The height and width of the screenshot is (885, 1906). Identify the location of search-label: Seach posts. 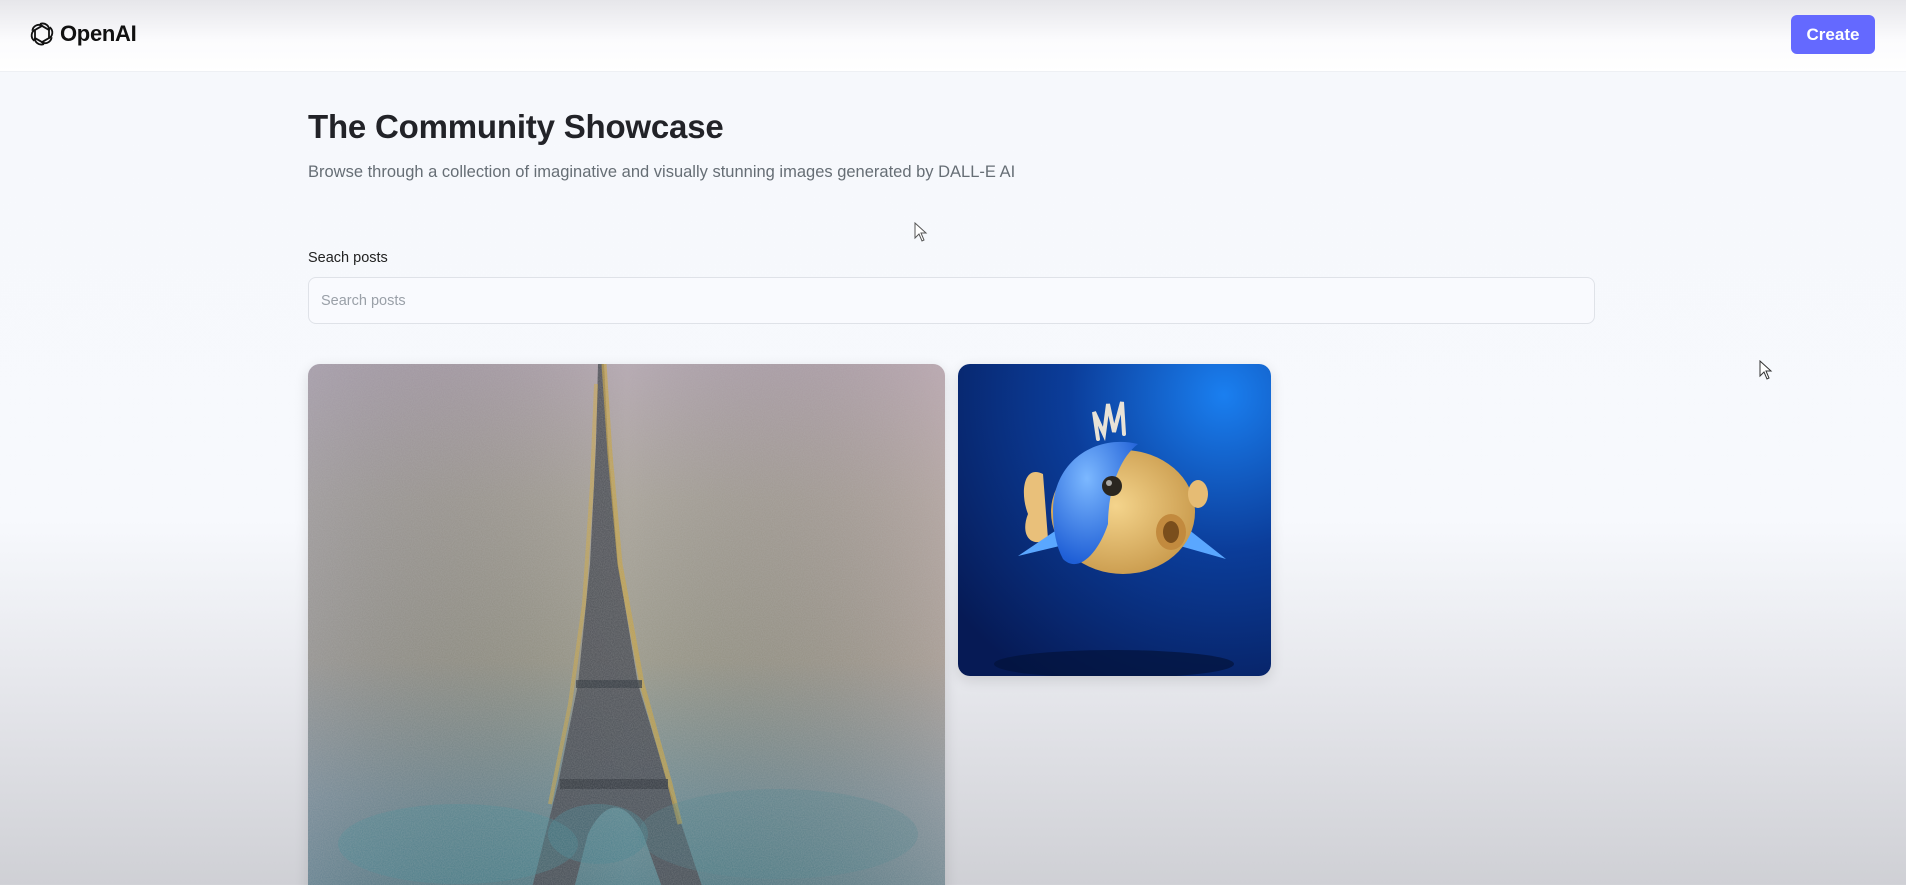
(348, 258).